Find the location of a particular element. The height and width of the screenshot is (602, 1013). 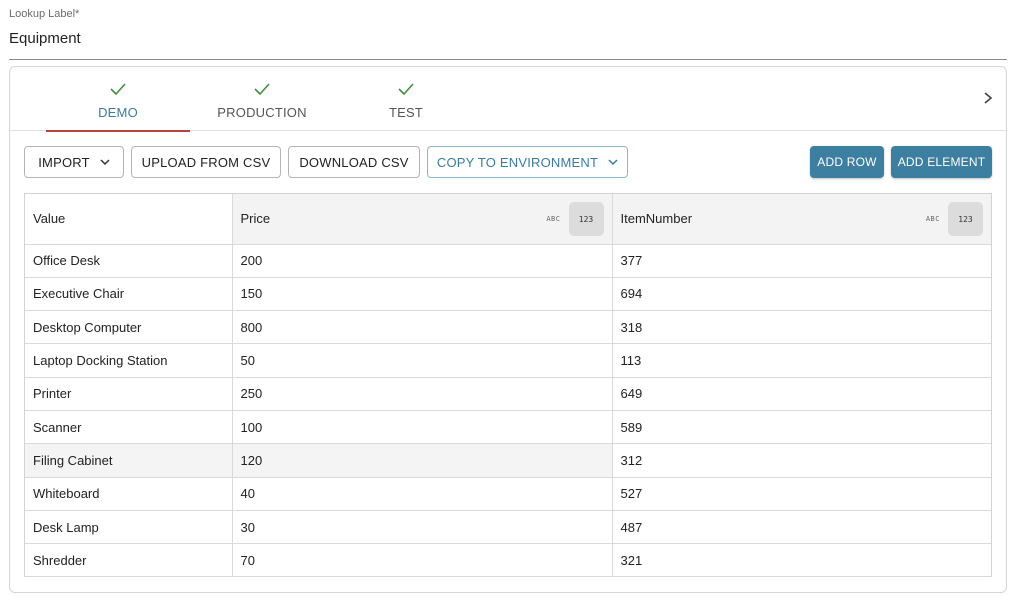

lookup-label-field: Lookup Label* Equipment is located at coordinates (508, 34).